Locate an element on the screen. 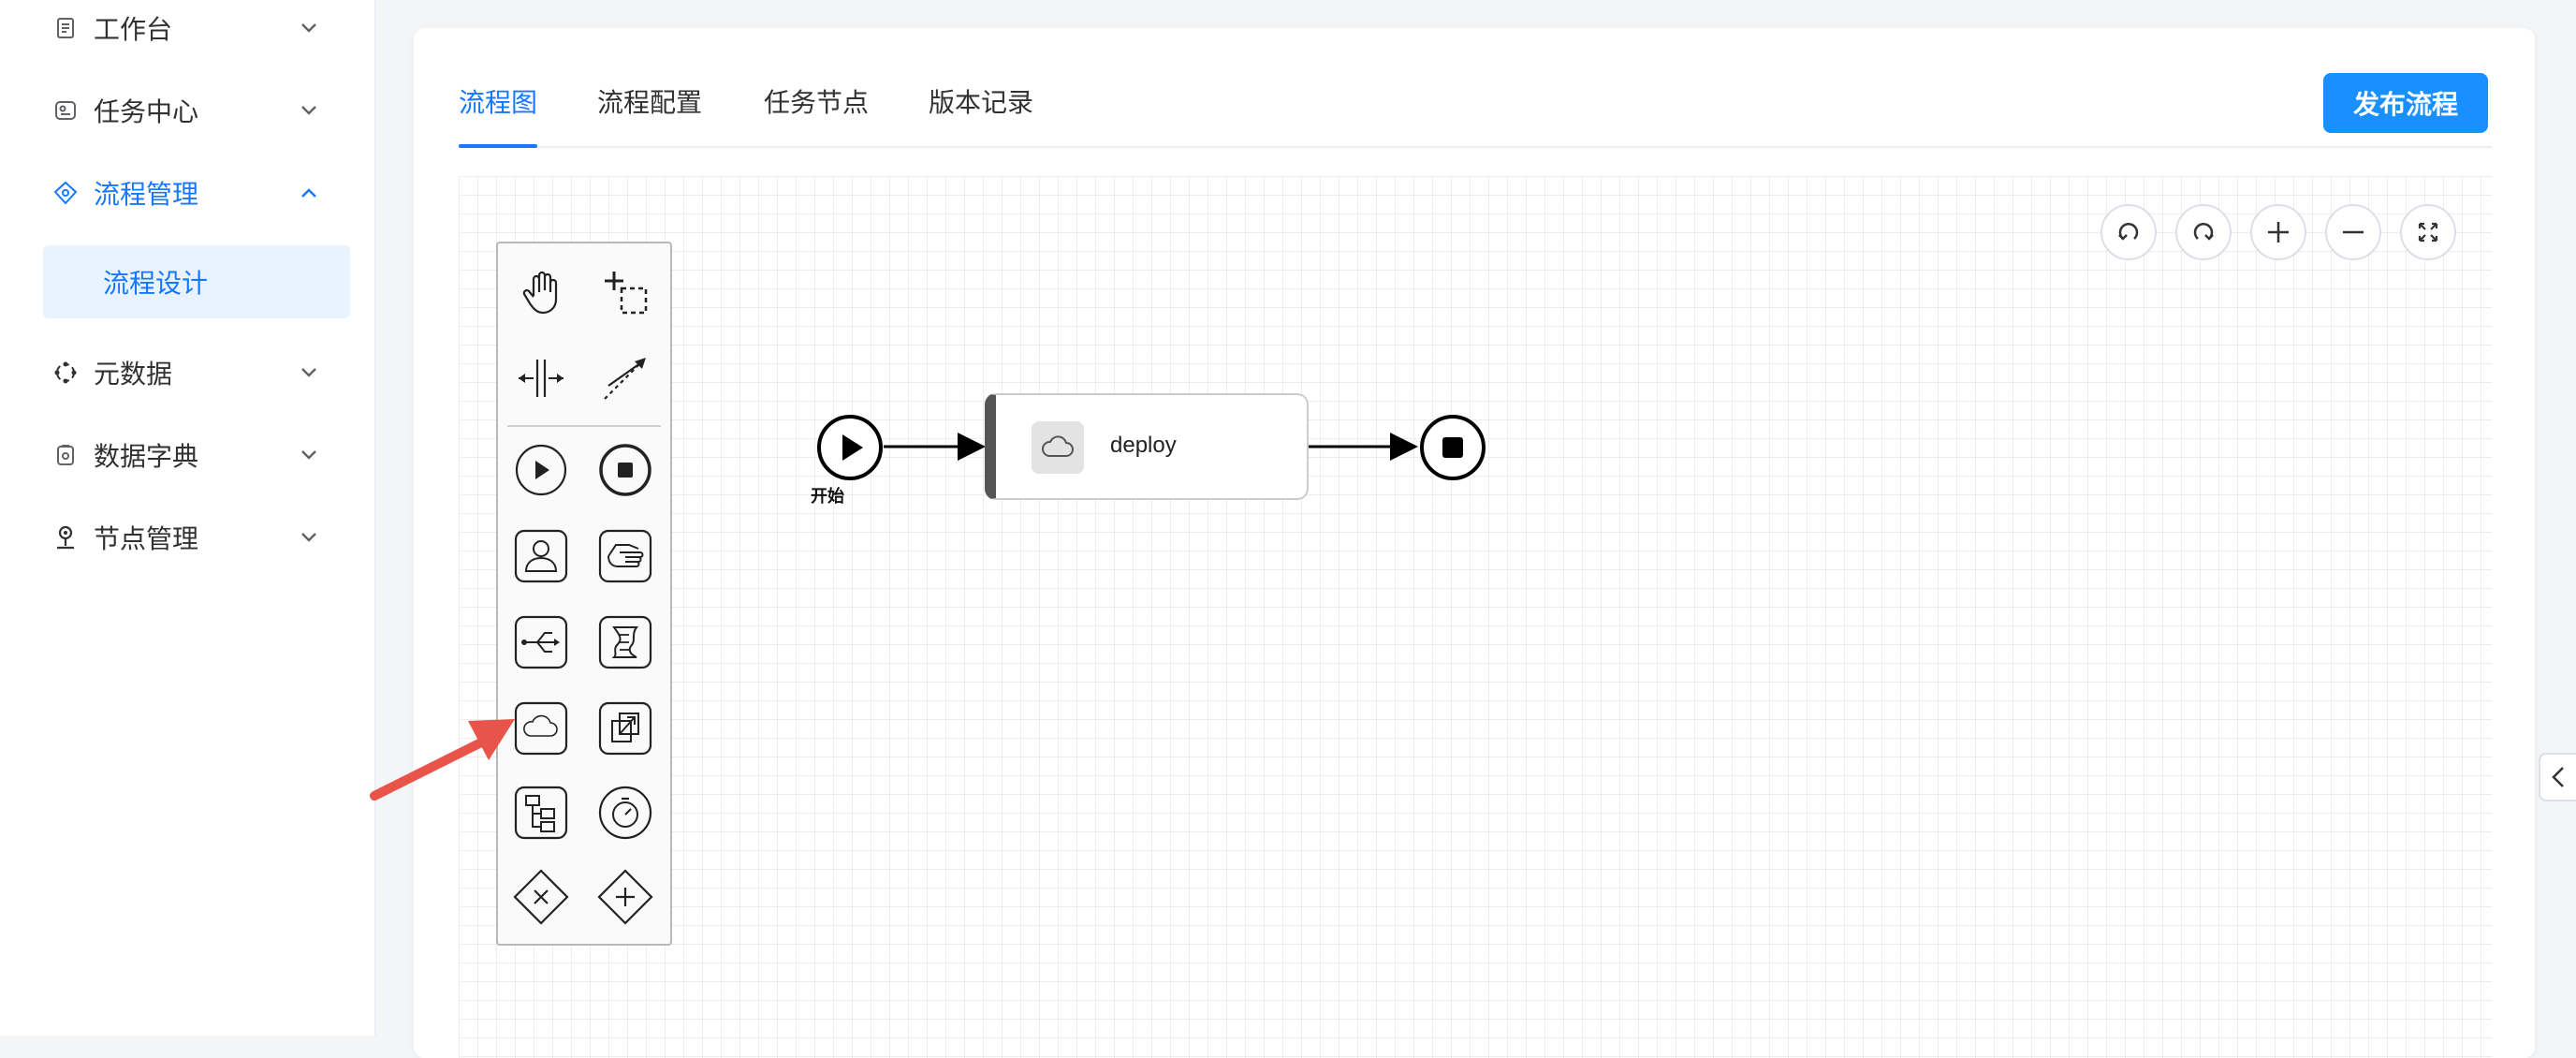 Image resolution: width=2576 pixels, height=1058 pixels. palette-divider is located at coordinates (584, 426).